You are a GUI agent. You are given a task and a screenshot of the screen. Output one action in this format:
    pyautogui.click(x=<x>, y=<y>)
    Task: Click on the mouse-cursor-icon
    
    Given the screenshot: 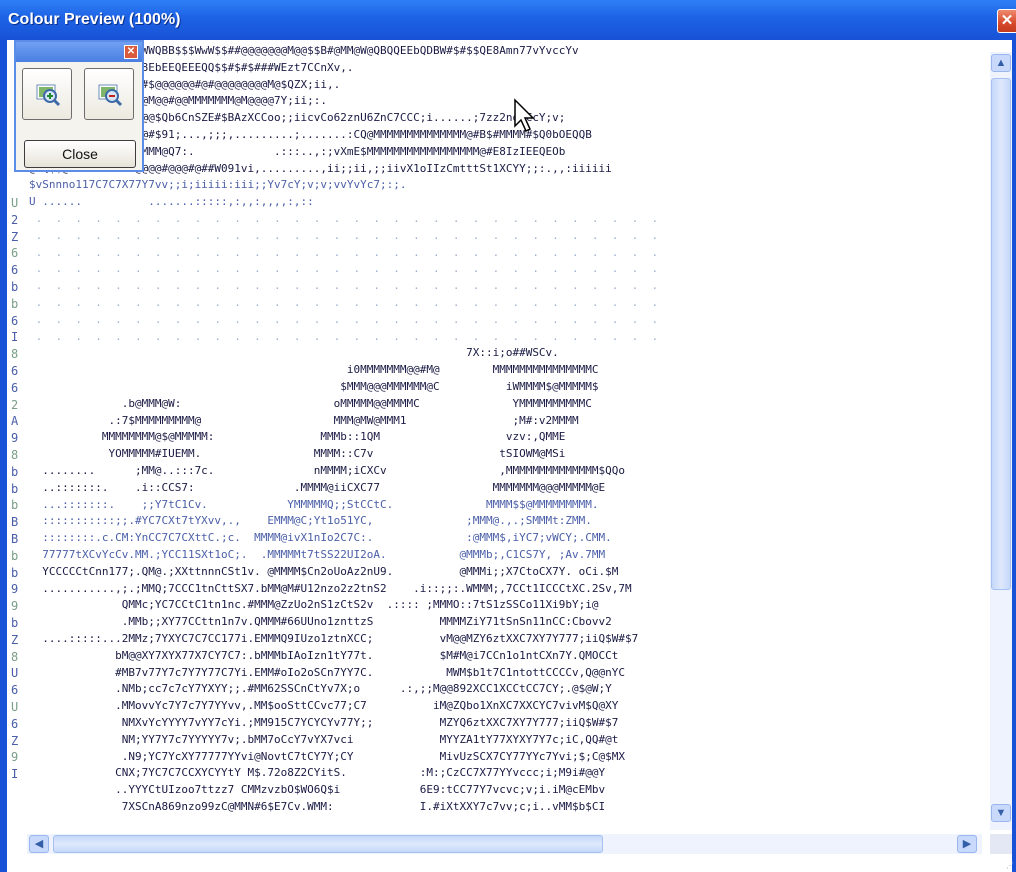 What is the action you would take?
    pyautogui.click(x=524, y=115)
    